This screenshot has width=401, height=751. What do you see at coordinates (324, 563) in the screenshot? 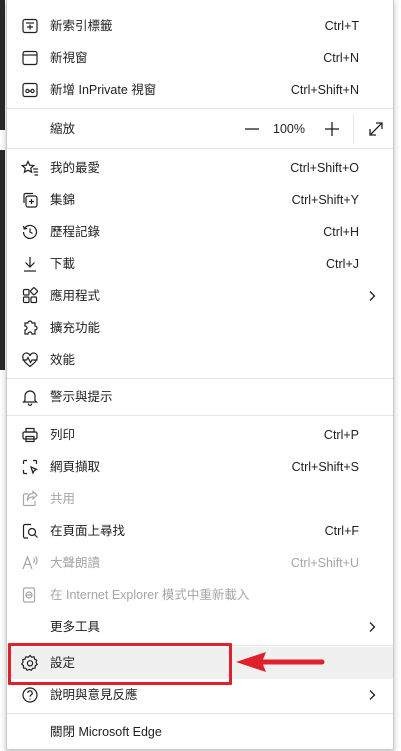
I see `menu-item-shortcut: Ctrl+Shift+U` at bounding box center [324, 563].